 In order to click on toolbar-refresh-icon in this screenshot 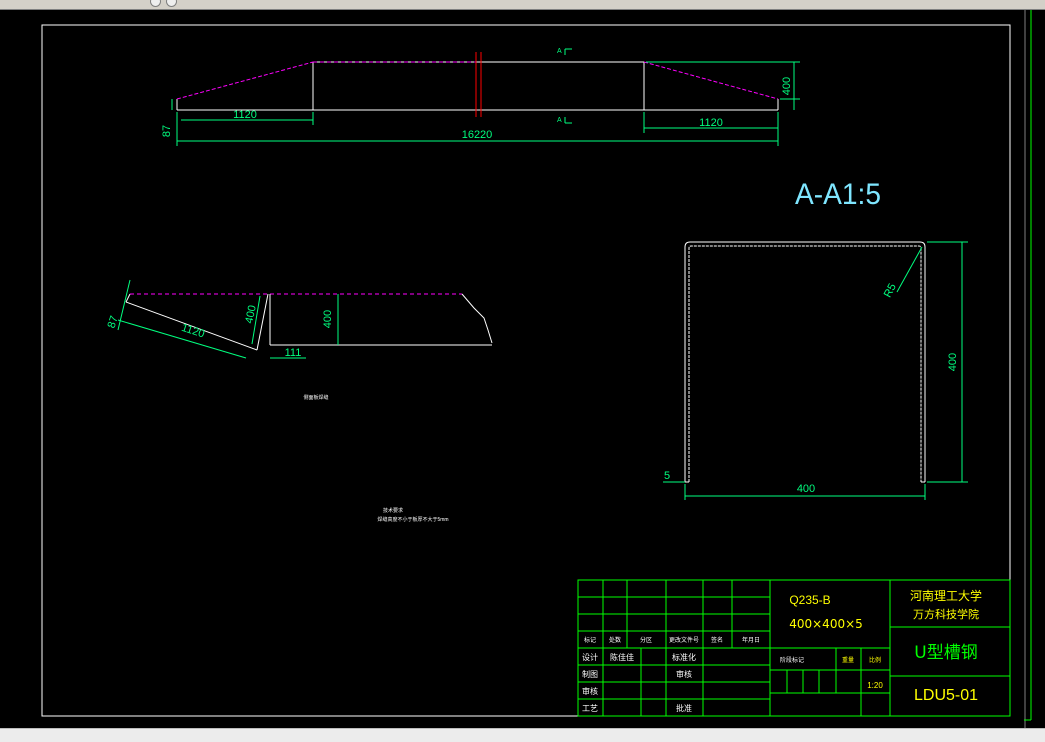, I will do `click(171, 3)`.